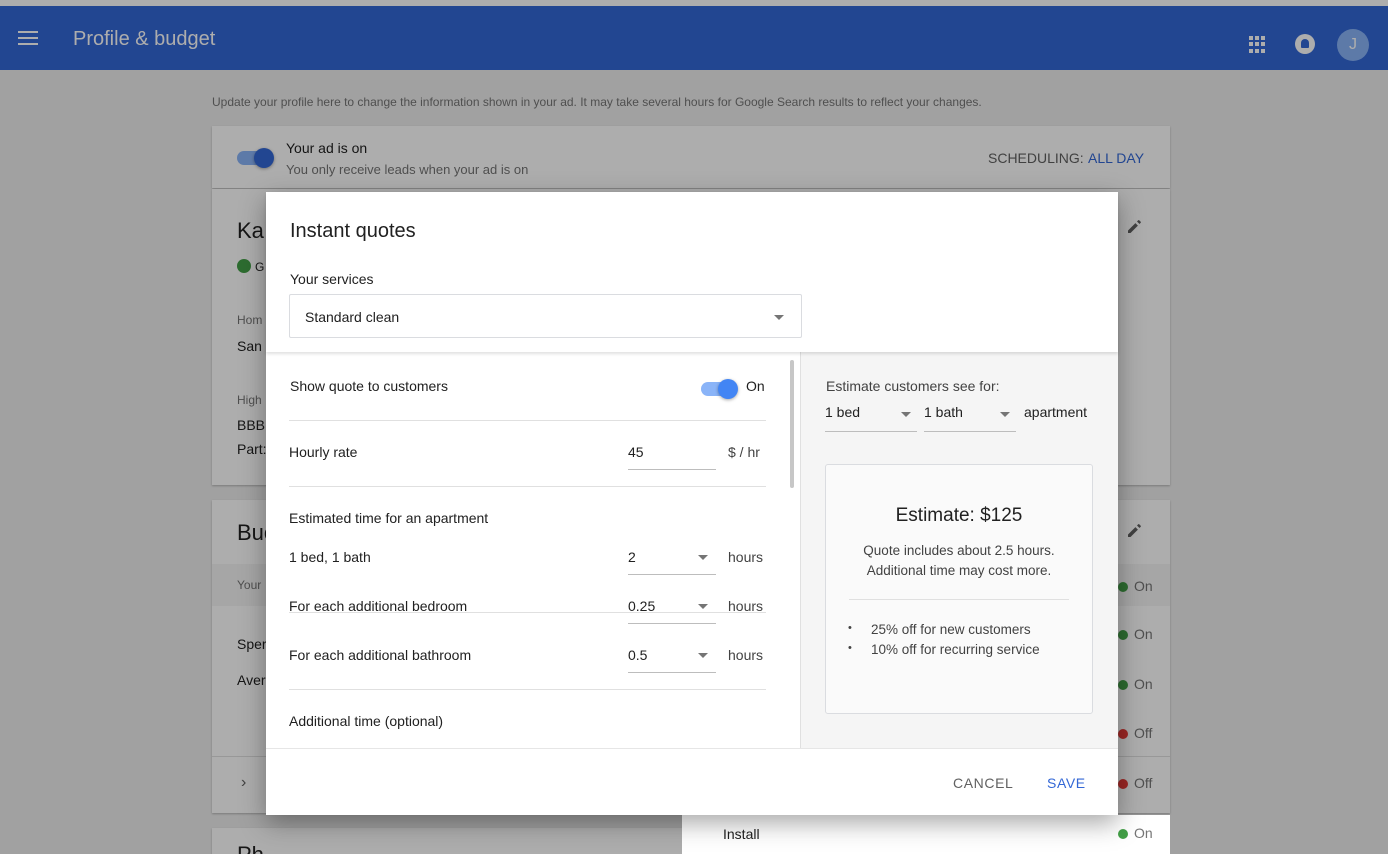 This screenshot has height=854, width=1388. What do you see at coordinates (332, 279) in the screenshot?
I see `services-label: Your services` at bounding box center [332, 279].